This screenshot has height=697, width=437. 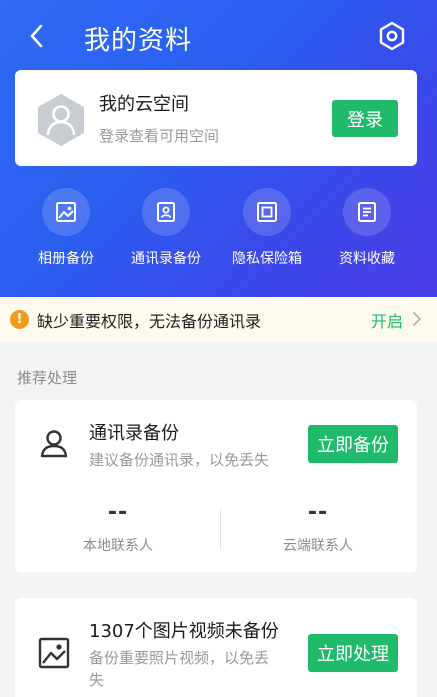 I want to click on quick-actions: 相册备份 通讯录备份 隐私保险箱 资料收藏, so click(x=218, y=233).